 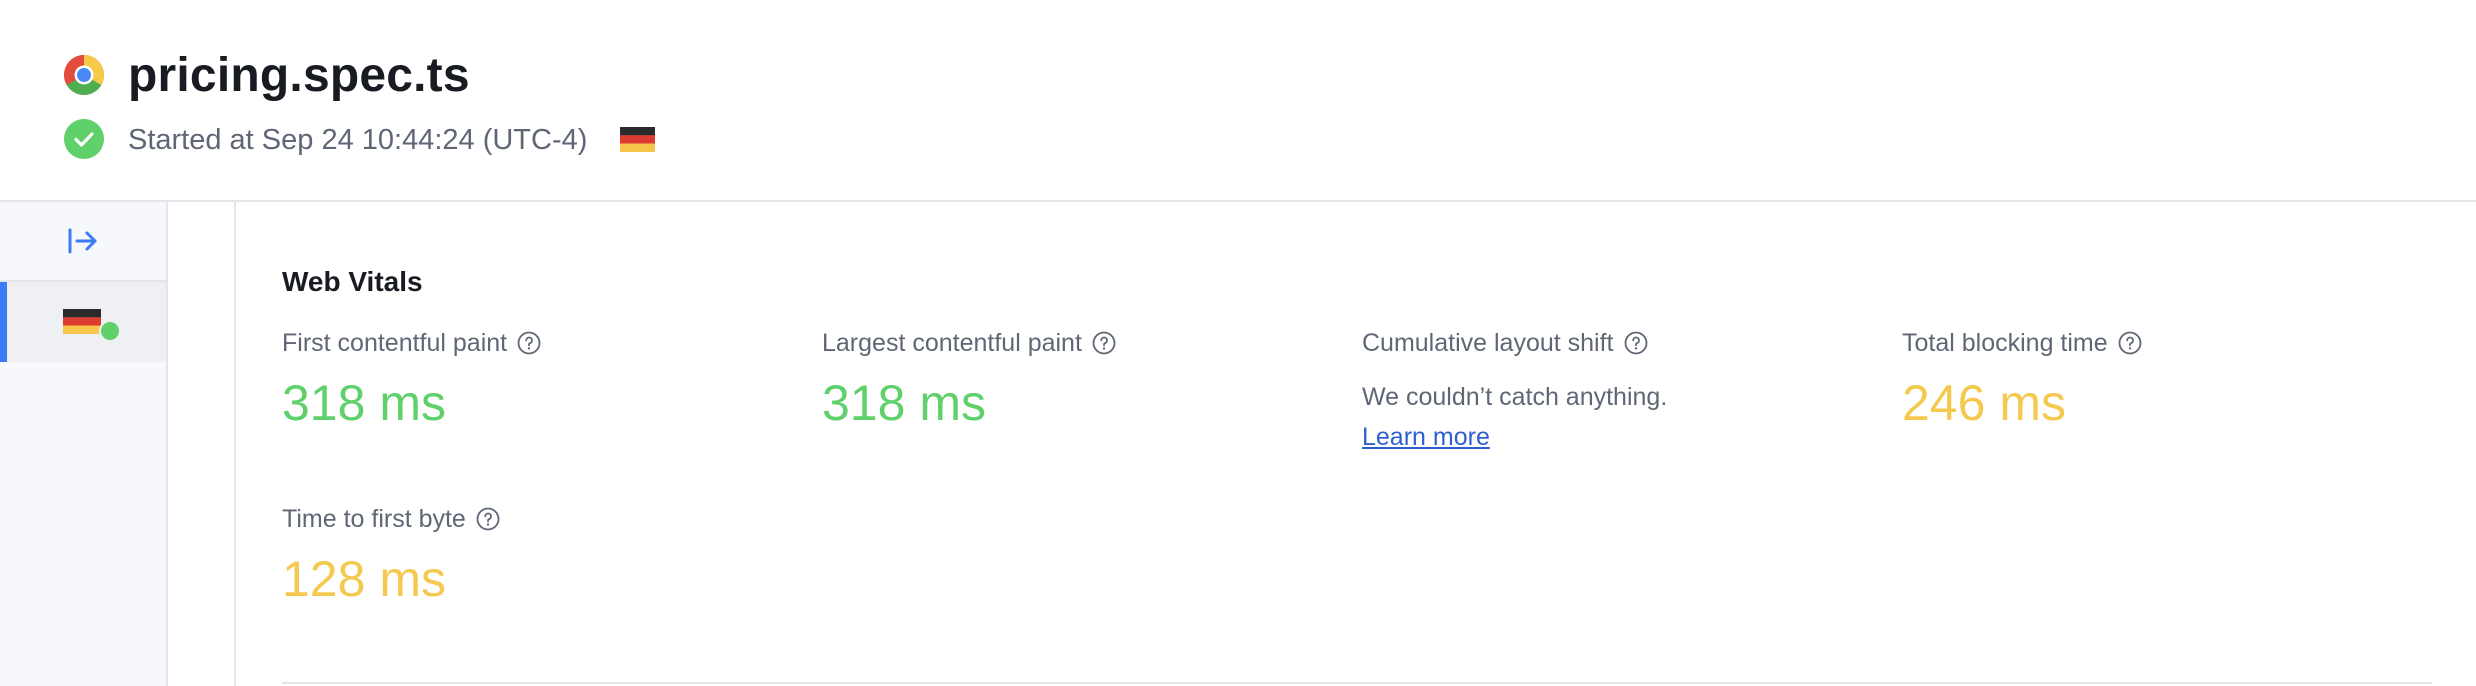 What do you see at coordinates (202, 444) in the screenshot?
I see `gutter` at bounding box center [202, 444].